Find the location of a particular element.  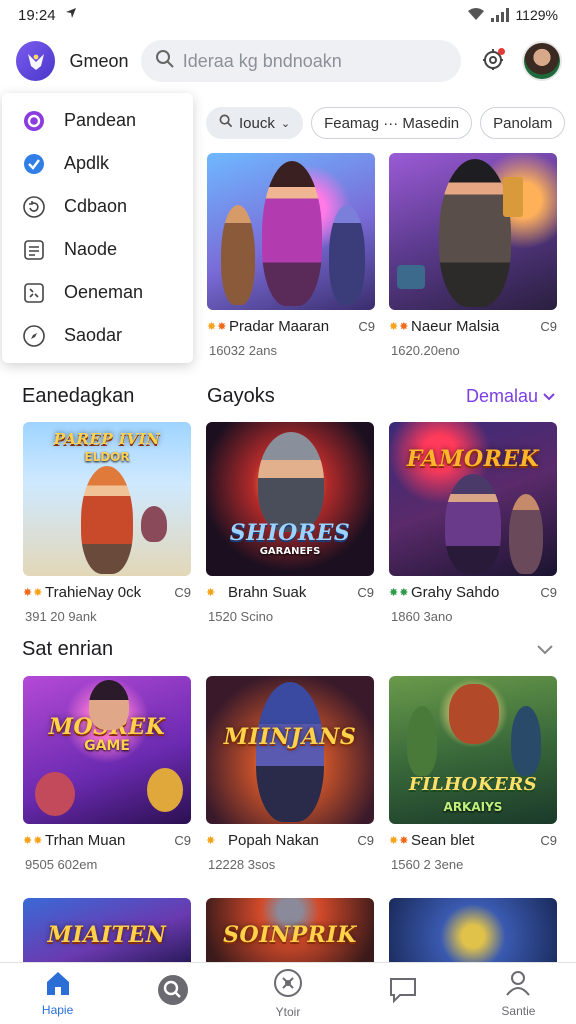

nav-item-home: Hapie is located at coordinates (57, 993).